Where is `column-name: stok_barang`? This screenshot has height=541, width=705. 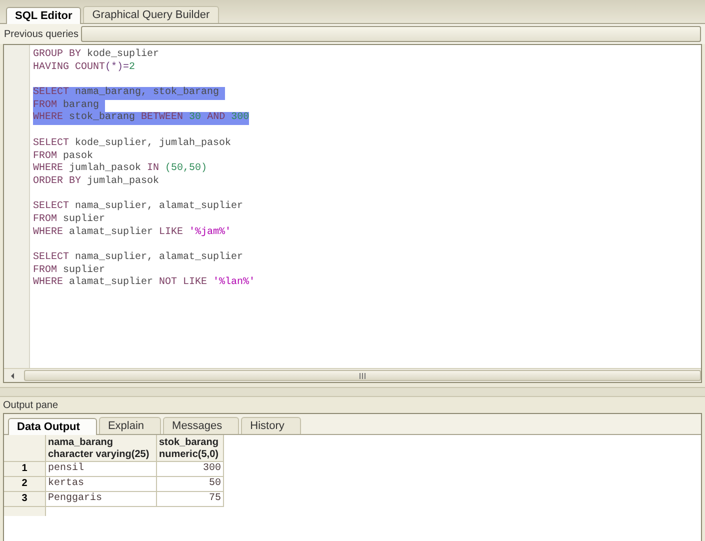
column-name: stok_barang is located at coordinates (188, 443).